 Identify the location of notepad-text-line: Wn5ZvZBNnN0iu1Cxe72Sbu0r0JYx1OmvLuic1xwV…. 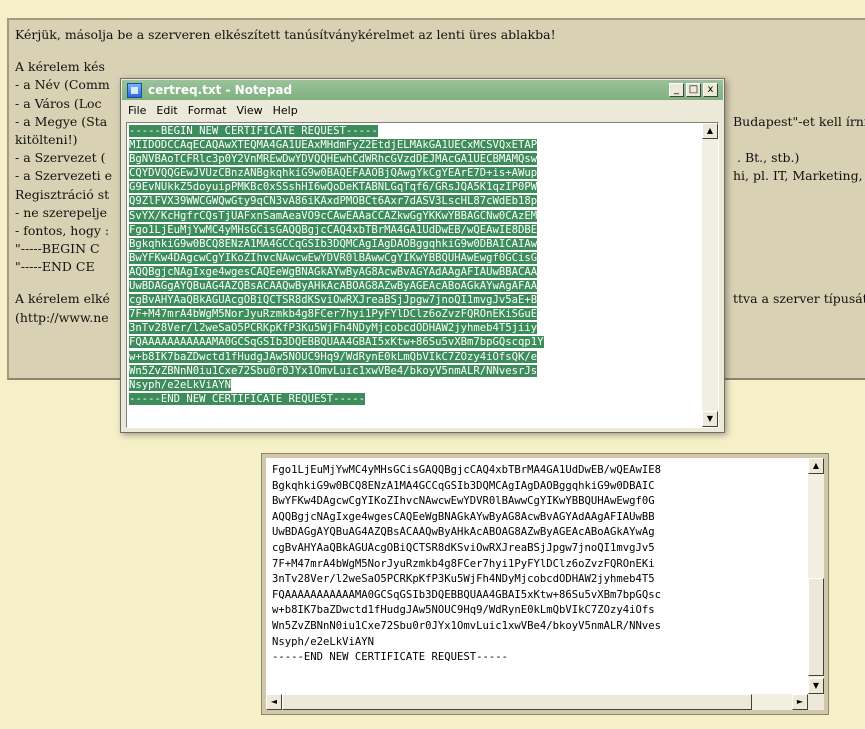
(416, 371).